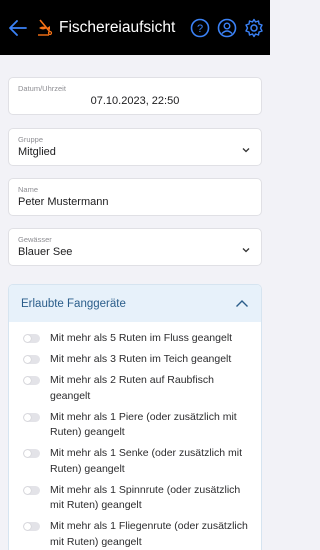  Describe the element at coordinates (28, 189) in the screenshot. I see `name-label: Name` at that location.